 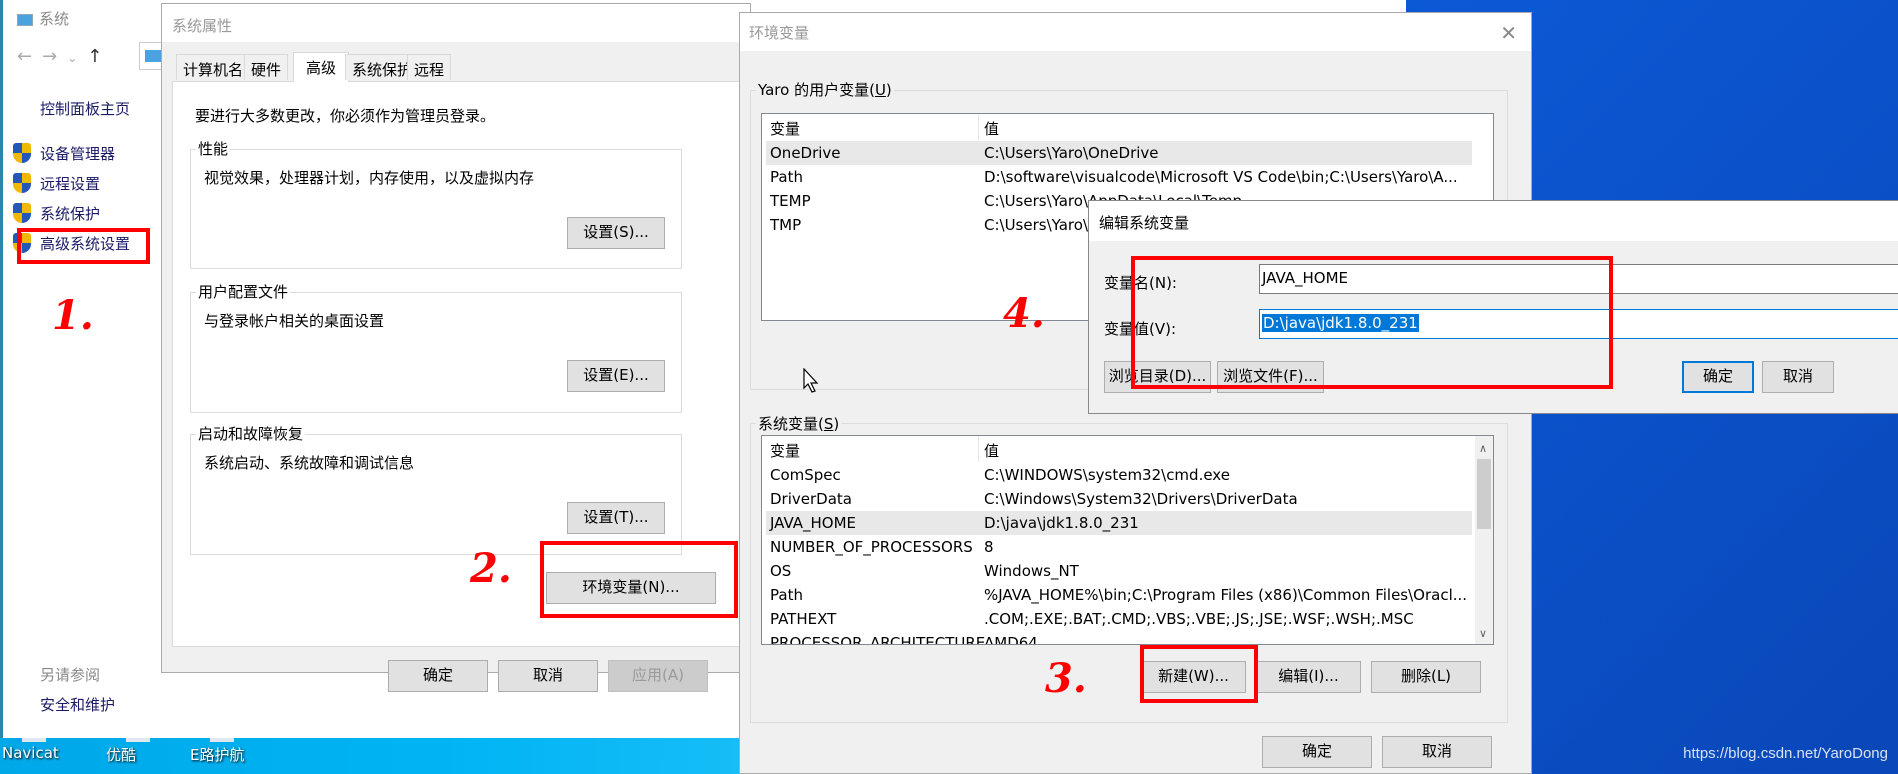 I want to click on dialog-titlebar: 系统属性, so click(x=456, y=23).